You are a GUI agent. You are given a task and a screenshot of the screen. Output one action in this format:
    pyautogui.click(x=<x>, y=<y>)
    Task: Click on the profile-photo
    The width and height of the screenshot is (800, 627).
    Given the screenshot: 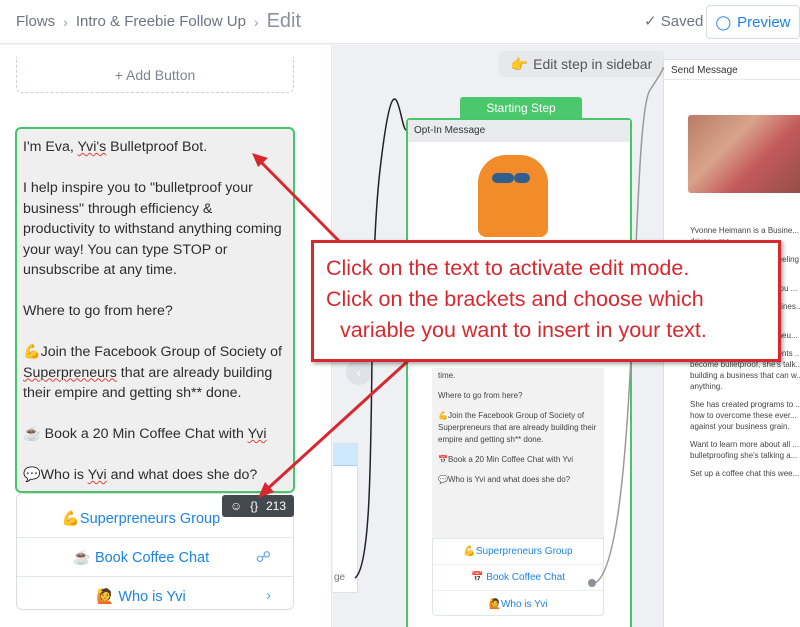 What is the action you would take?
    pyautogui.click(x=744, y=154)
    